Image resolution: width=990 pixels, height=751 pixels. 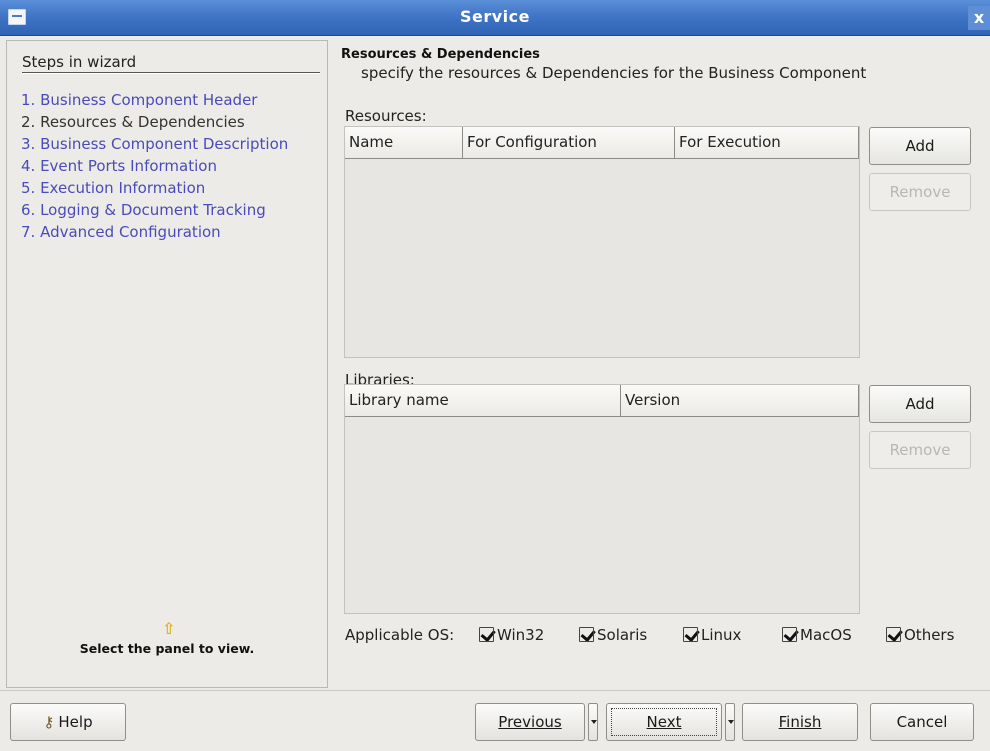 I want to click on arrow-up-icon: ⇧, so click(x=169, y=628).